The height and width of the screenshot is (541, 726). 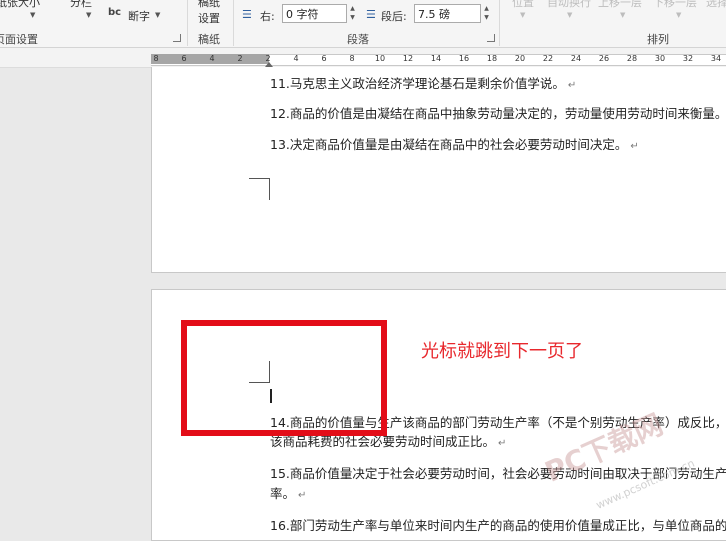 What do you see at coordinates (498, 526) in the screenshot?
I see `paragraph-16: 16.部门劳动生产率与单位来时间内生产的商品的使用价值量成正比，与单位商品的价` at bounding box center [498, 526].